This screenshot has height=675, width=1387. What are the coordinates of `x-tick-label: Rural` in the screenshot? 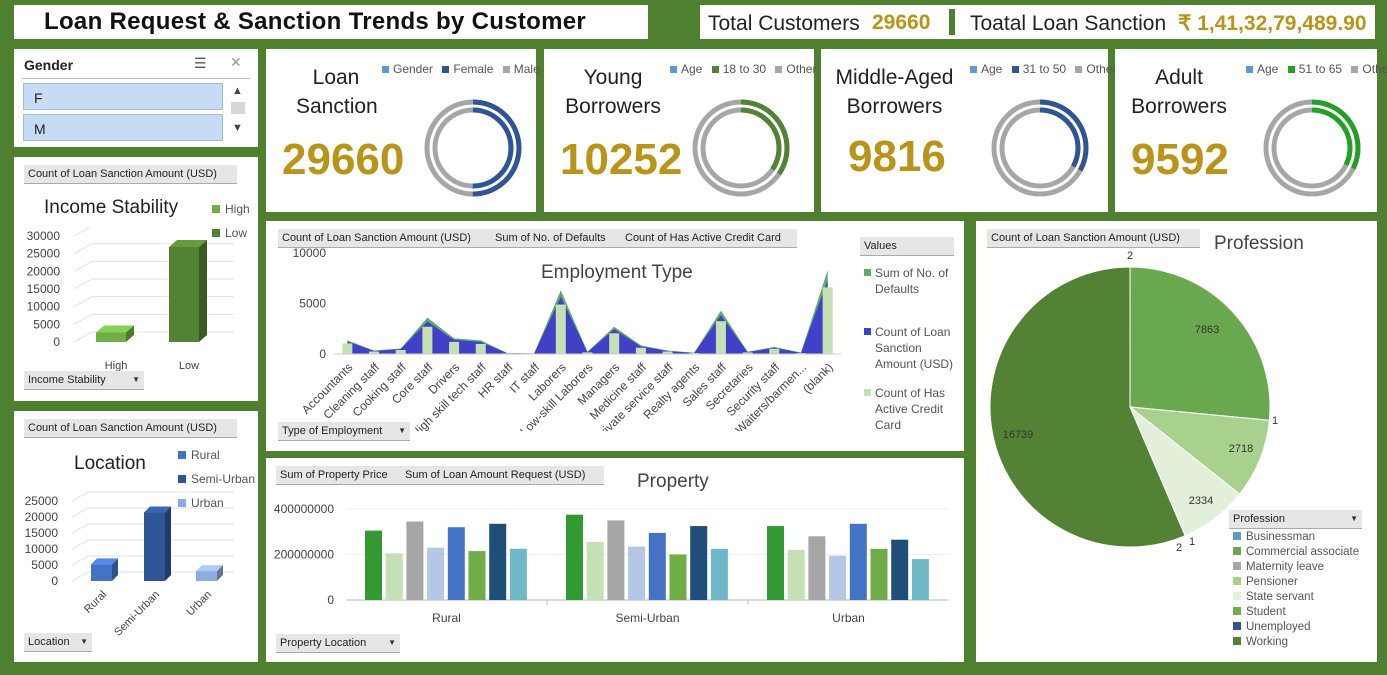 It's located at (446, 618).